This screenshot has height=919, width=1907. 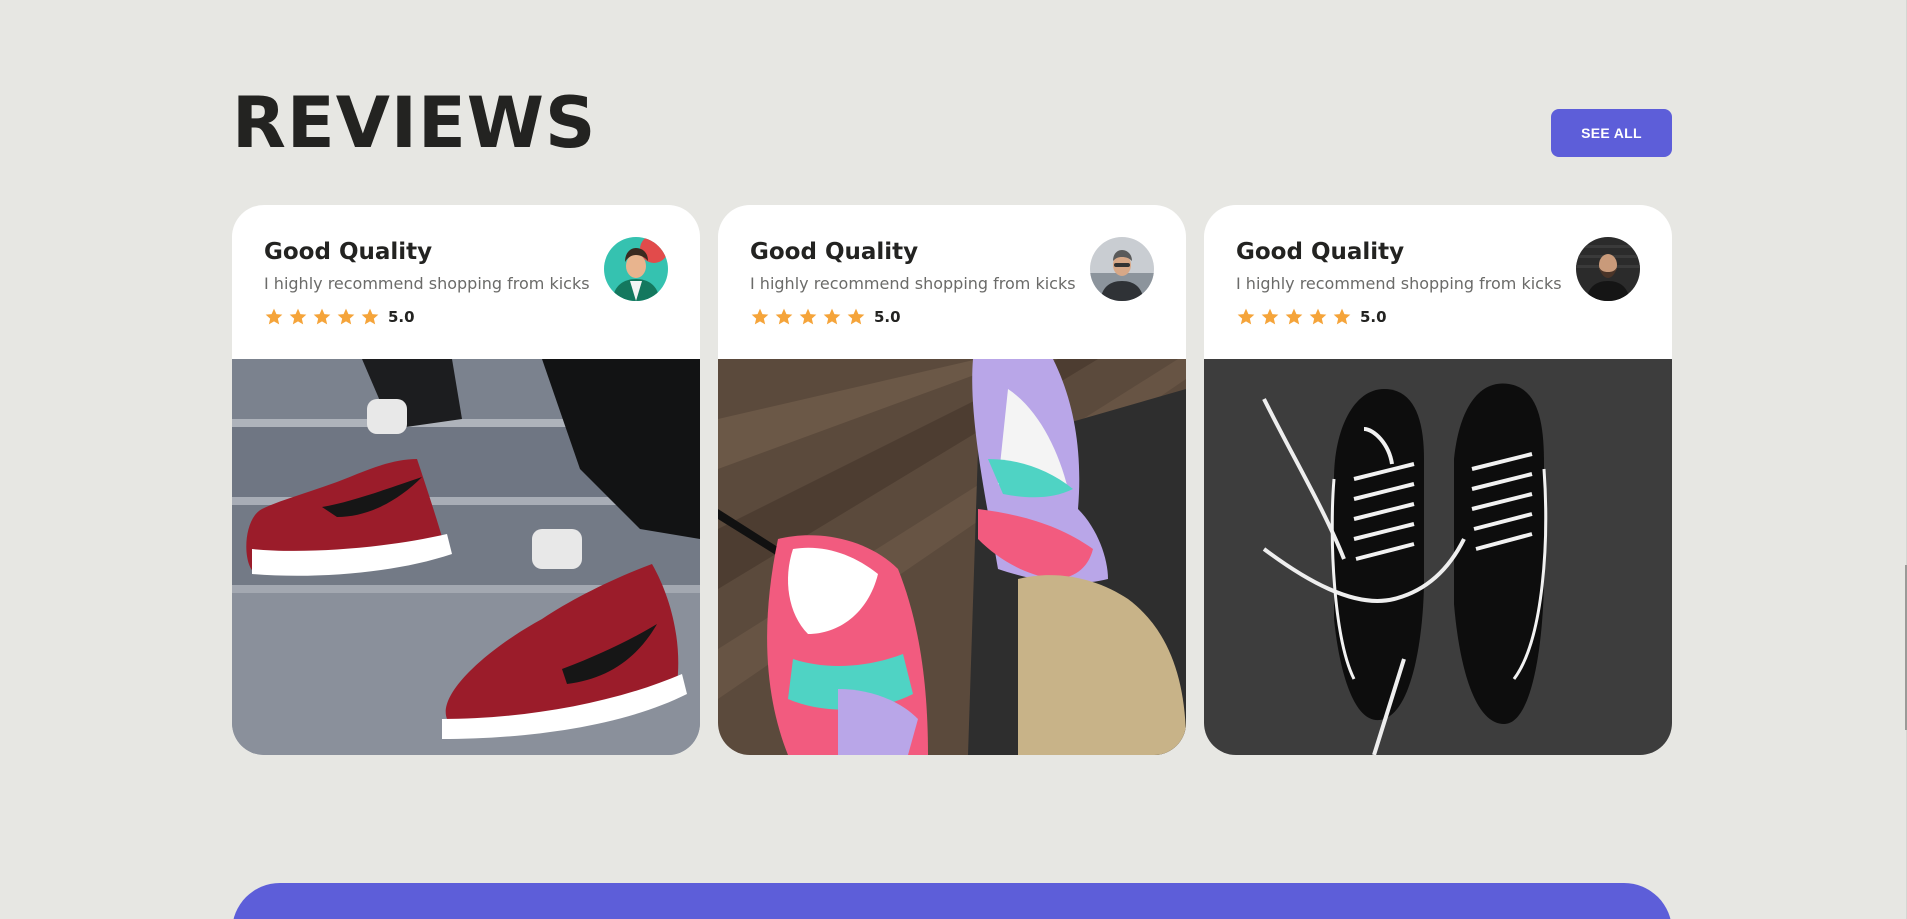 What do you see at coordinates (952, 901) in the screenshot?
I see `promo-banner` at bounding box center [952, 901].